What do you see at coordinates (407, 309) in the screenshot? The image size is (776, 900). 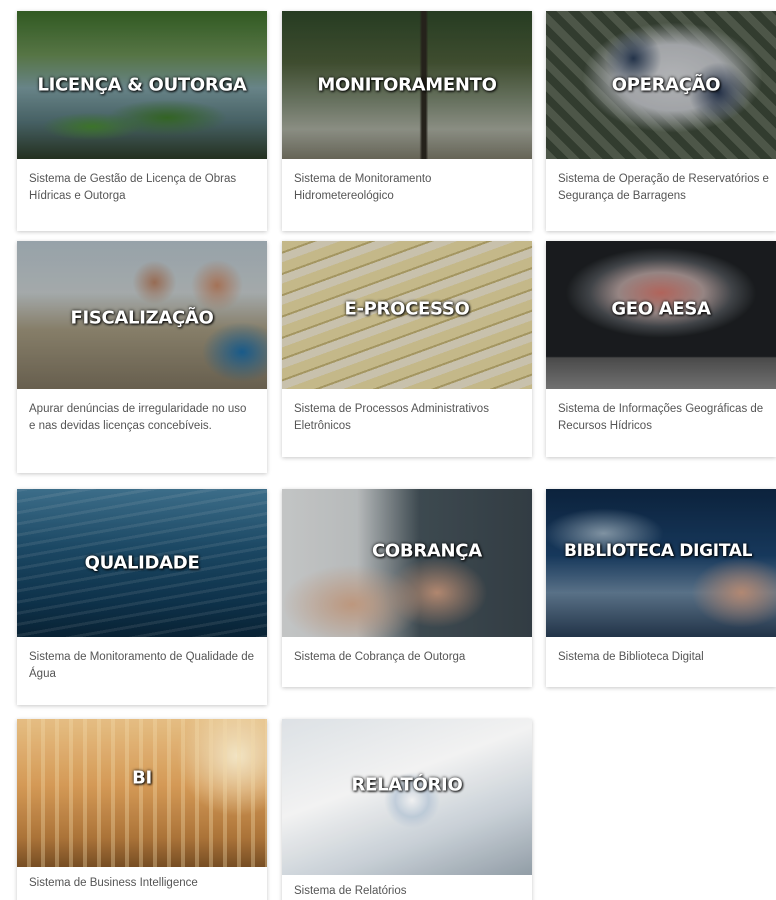 I see `card-title: E-PROCESSO` at bounding box center [407, 309].